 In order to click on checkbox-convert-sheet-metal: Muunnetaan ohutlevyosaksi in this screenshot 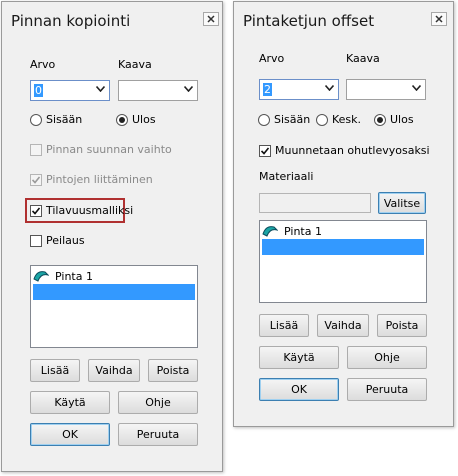, I will do `click(344, 150)`.